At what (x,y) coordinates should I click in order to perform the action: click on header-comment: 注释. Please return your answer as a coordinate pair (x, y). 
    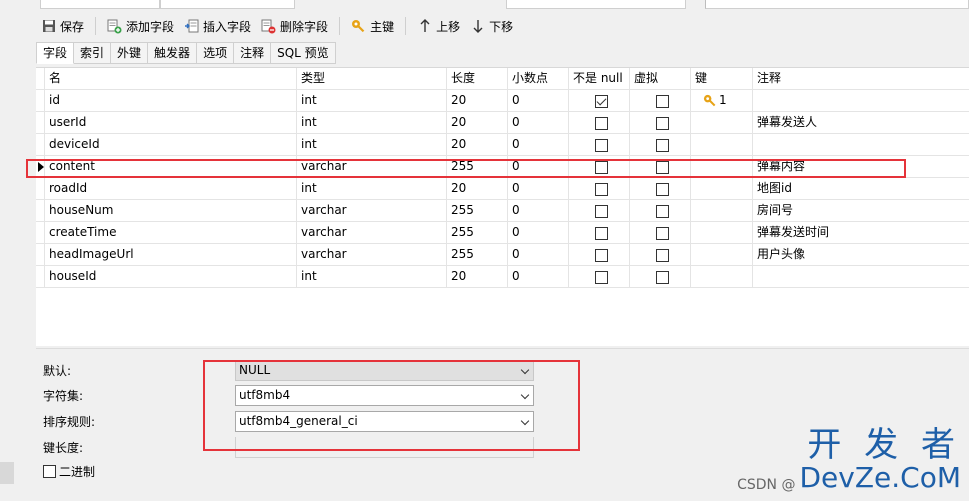
    Looking at the image, I should click on (861, 78).